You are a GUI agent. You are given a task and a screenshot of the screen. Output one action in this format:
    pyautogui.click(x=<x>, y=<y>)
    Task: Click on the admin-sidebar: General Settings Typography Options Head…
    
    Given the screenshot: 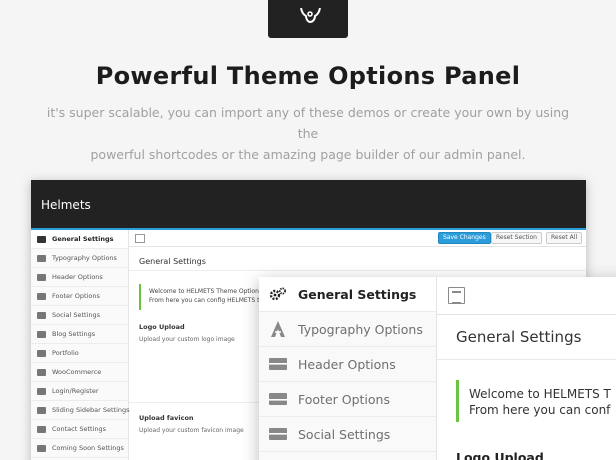 What is the action you would take?
    pyautogui.click(x=80, y=345)
    